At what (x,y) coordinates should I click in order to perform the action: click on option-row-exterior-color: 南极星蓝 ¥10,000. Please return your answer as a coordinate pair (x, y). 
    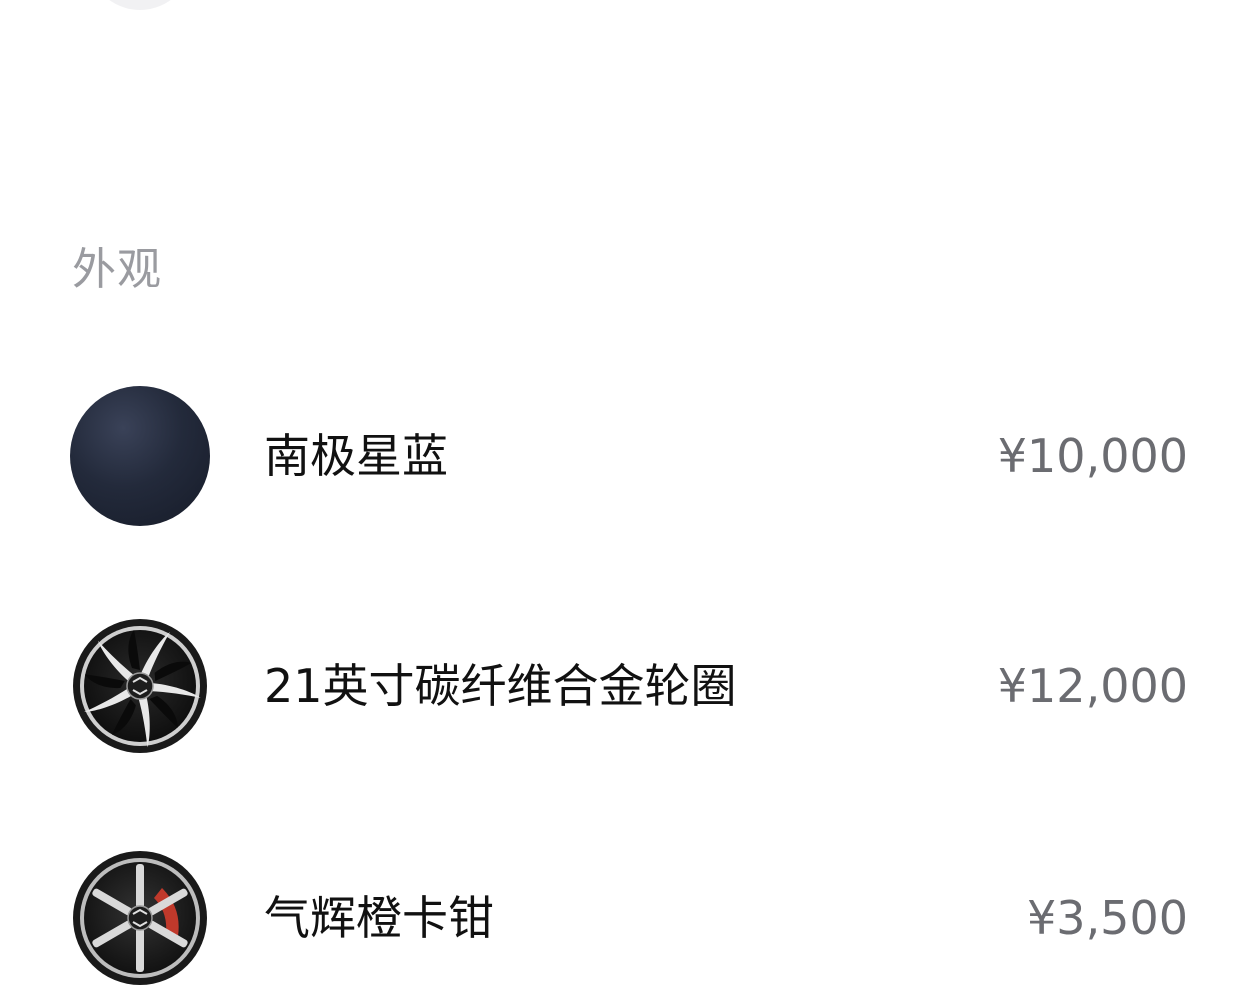
    Looking at the image, I should click on (630, 456).